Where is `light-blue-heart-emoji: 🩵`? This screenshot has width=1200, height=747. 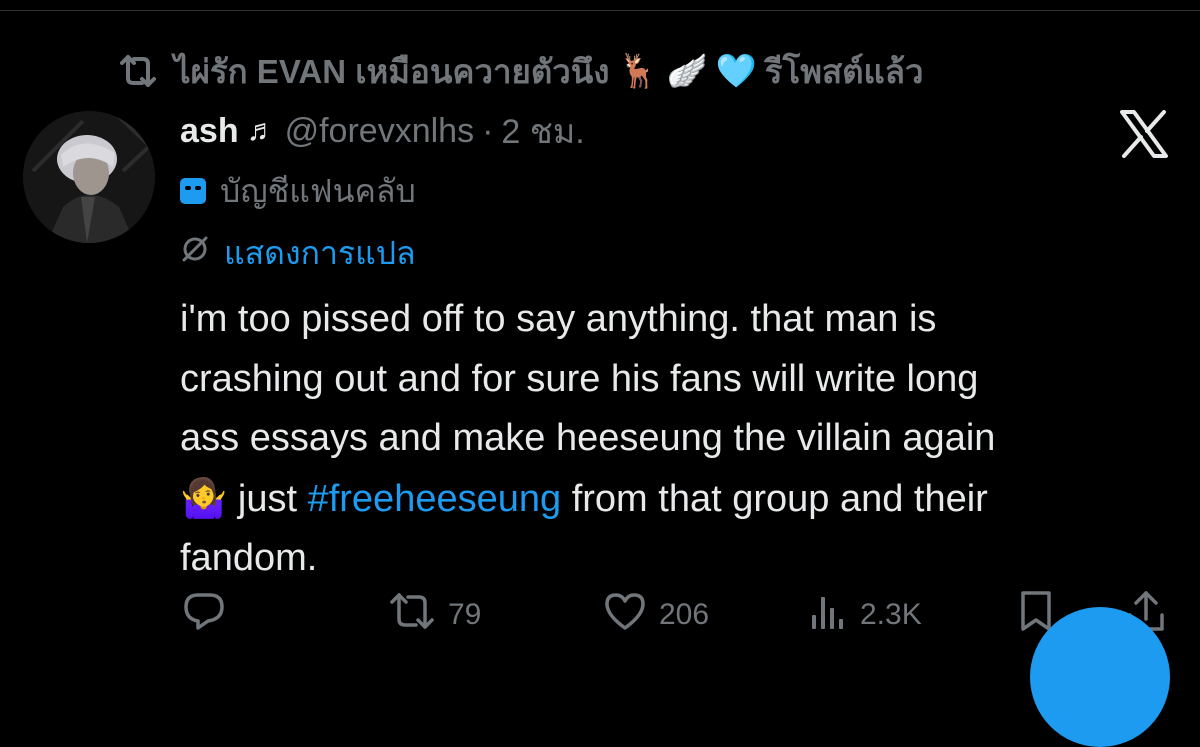
light-blue-heart-emoji: 🩵 is located at coordinates (736, 70).